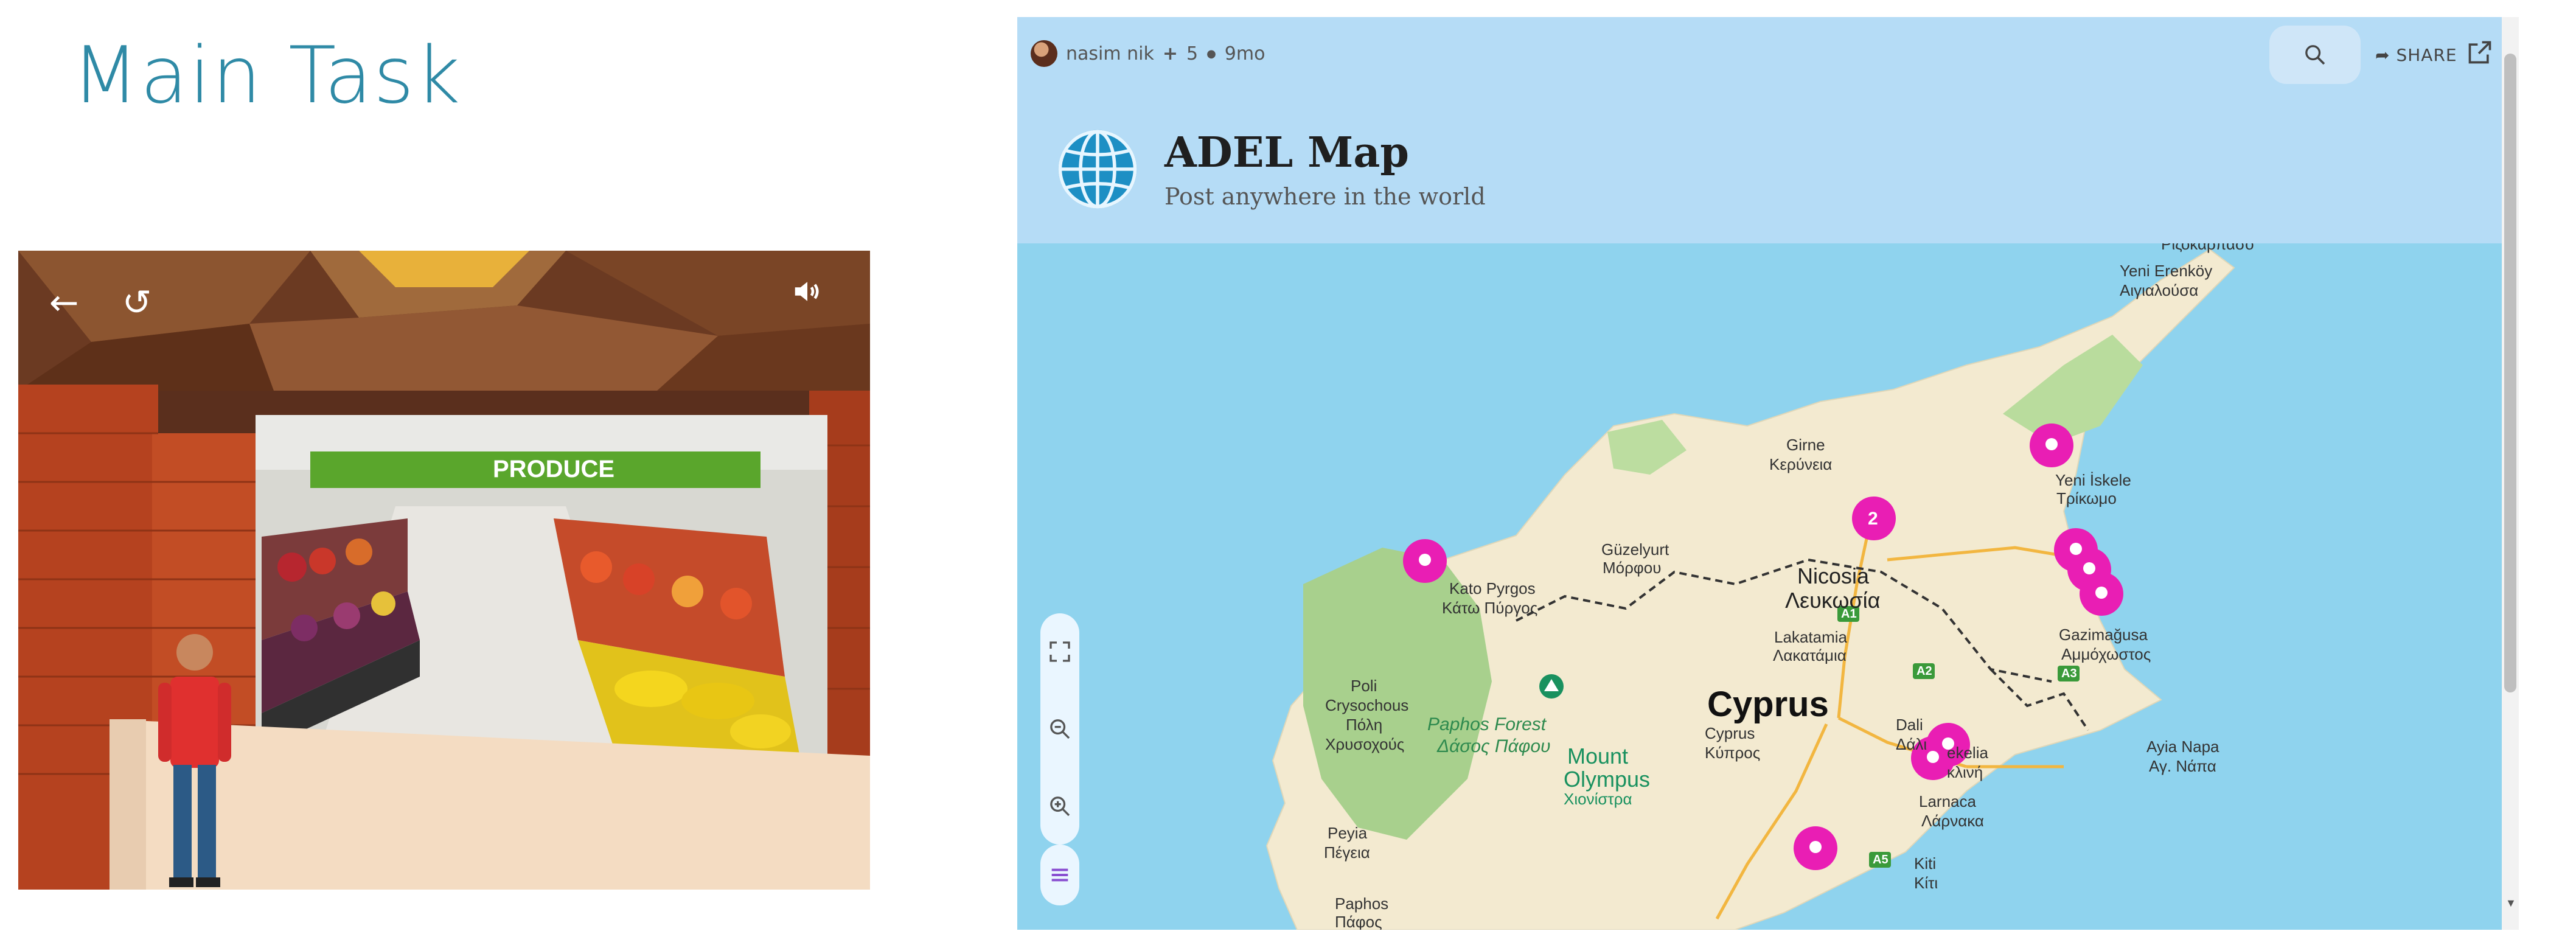 The image size is (2576, 948). I want to click on zoom-out-button, so click(1060, 729).